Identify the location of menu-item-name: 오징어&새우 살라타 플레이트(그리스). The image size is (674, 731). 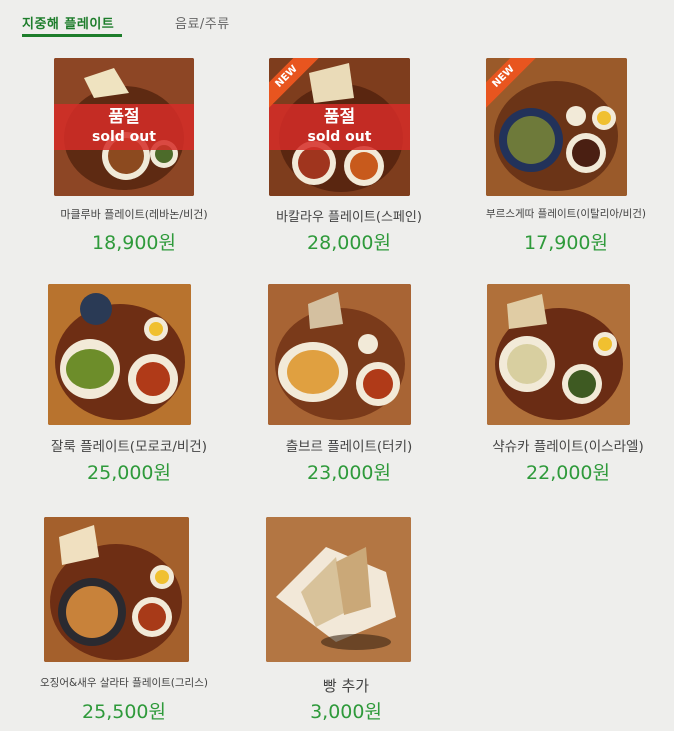
(124, 683).